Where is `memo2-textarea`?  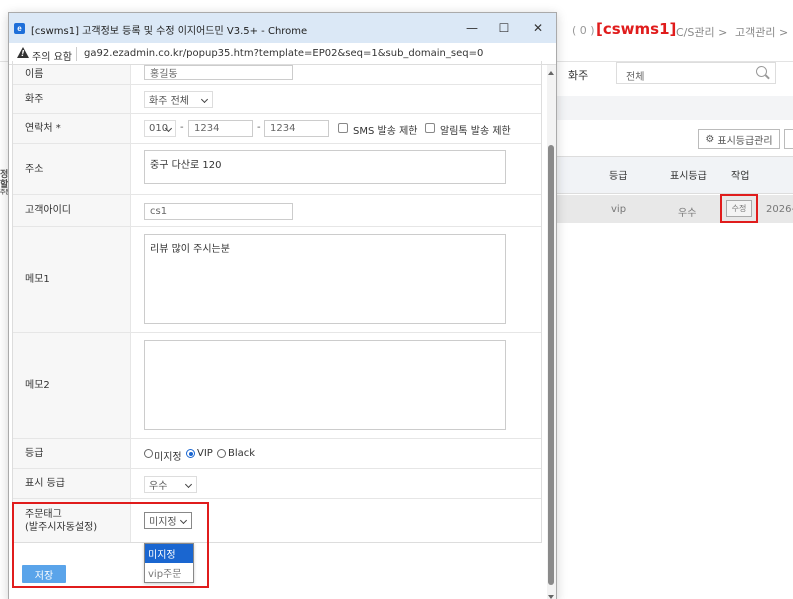
memo2-textarea is located at coordinates (325, 385).